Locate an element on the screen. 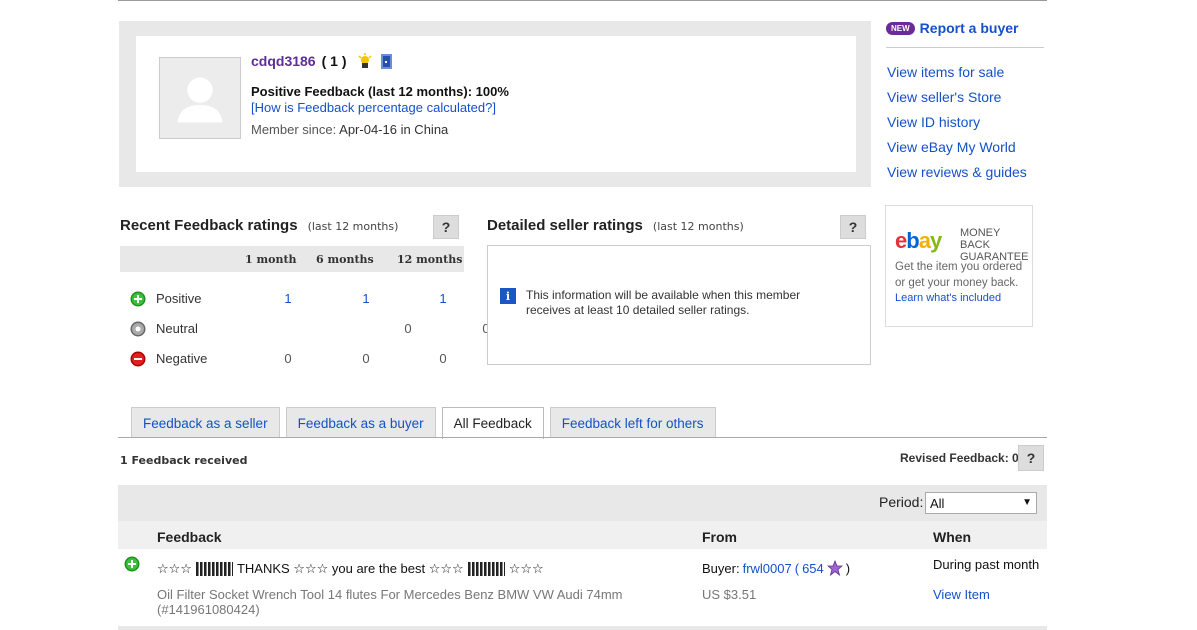  user-silhouette-icon is located at coordinates (200, 98).